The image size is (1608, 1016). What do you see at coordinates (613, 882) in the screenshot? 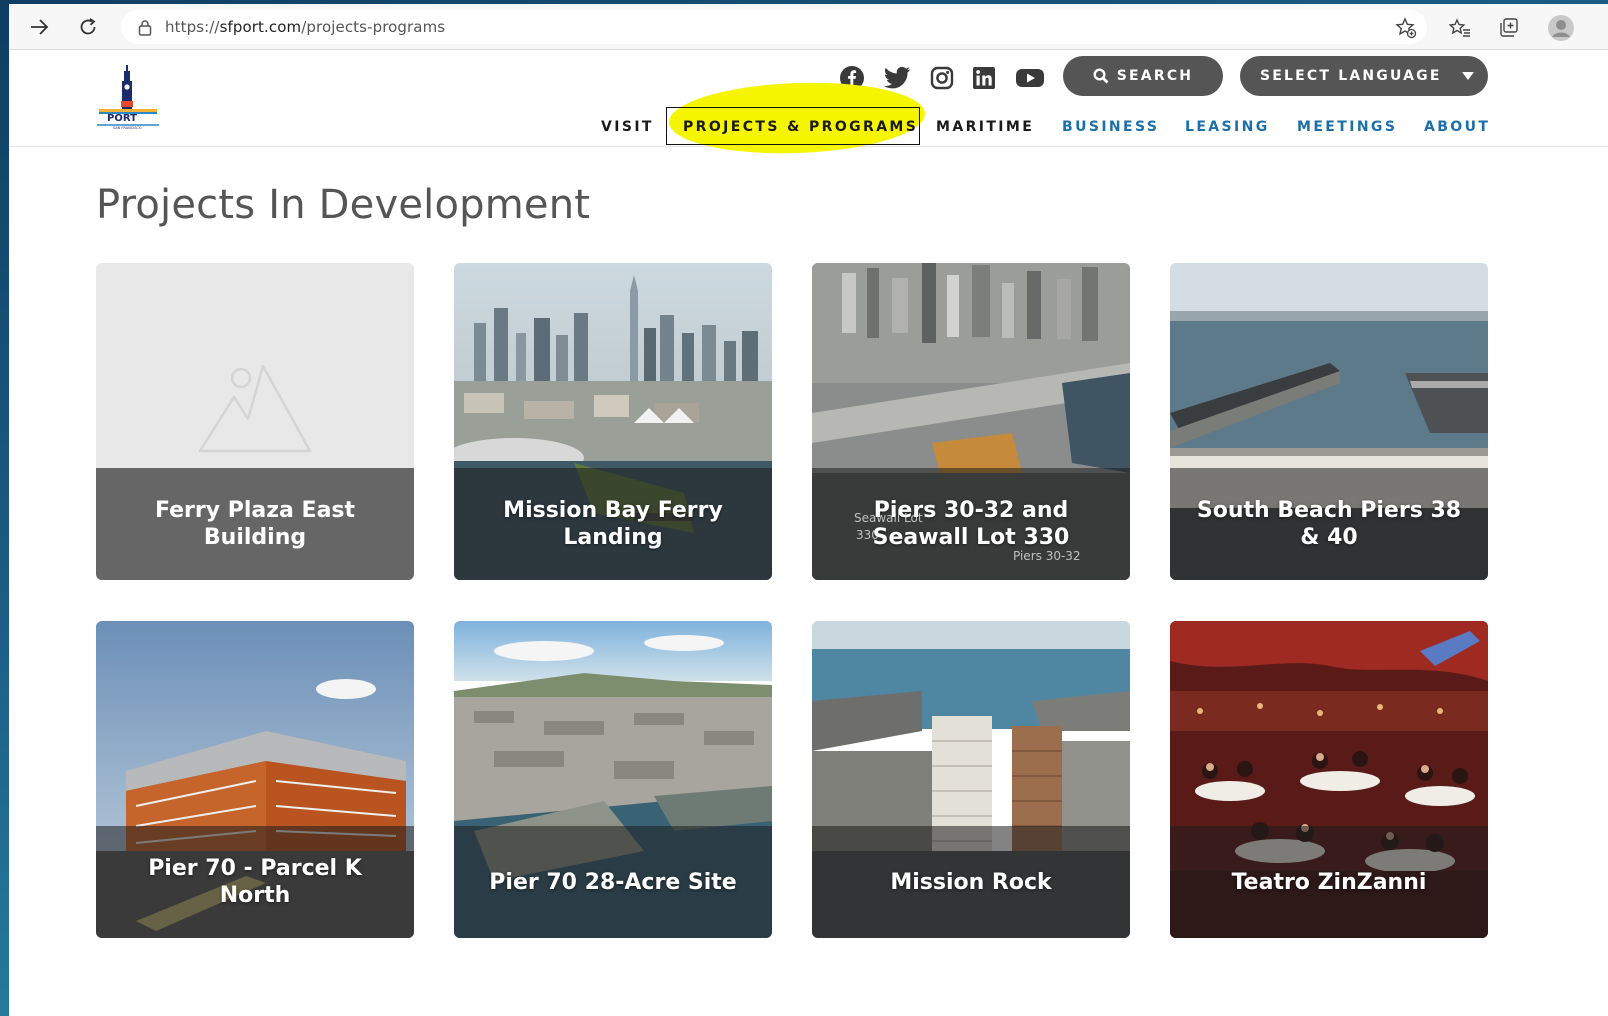
I see `card-title: Pier 70 28-Acre Site` at bounding box center [613, 882].